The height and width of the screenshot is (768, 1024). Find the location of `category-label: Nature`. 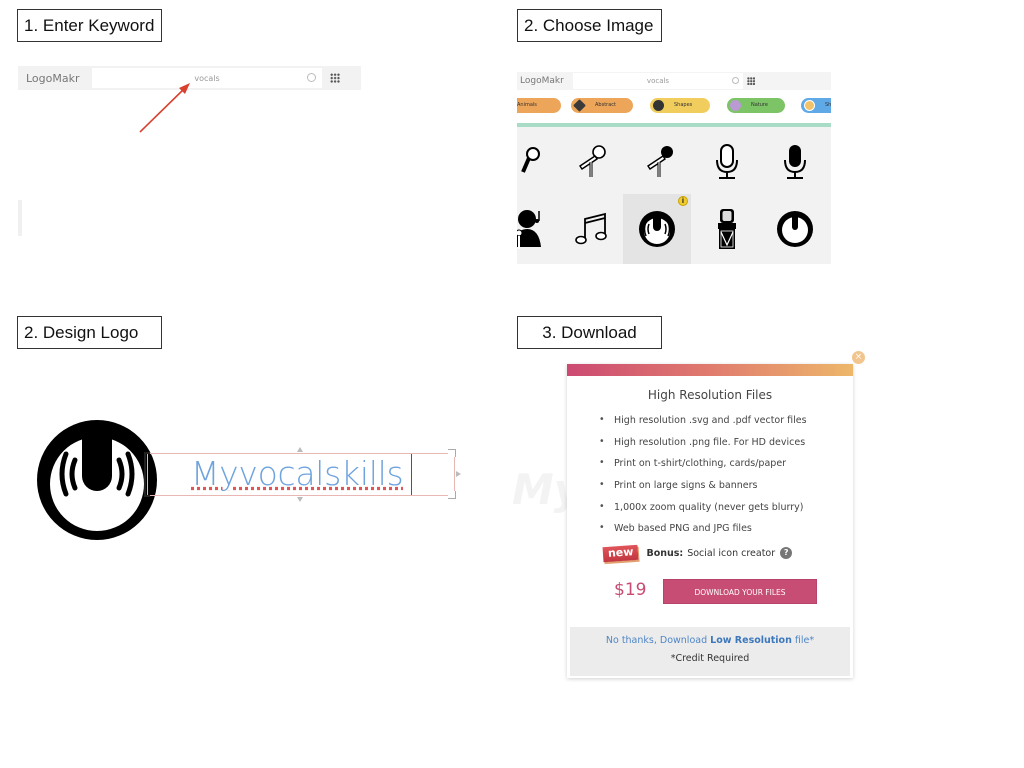

category-label: Nature is located at coordinates (759, 105).